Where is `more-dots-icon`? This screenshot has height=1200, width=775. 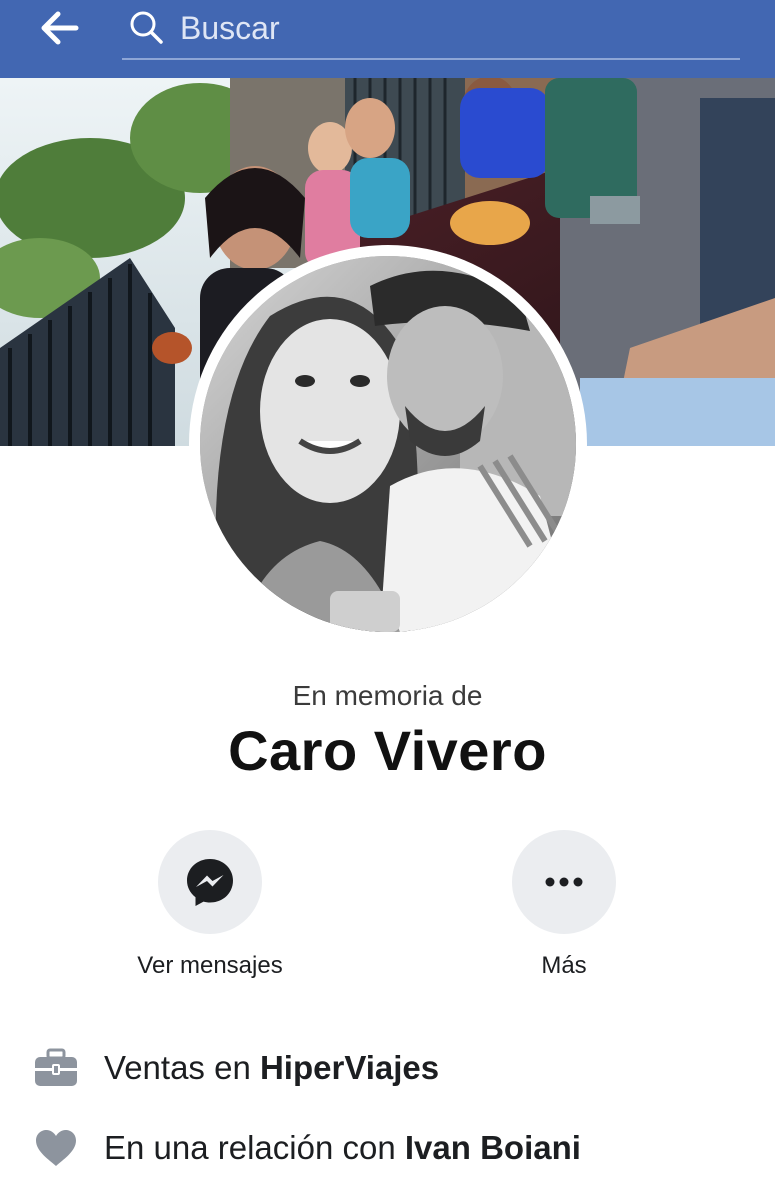
more-dots-icon is located at coordinates (564, 882).